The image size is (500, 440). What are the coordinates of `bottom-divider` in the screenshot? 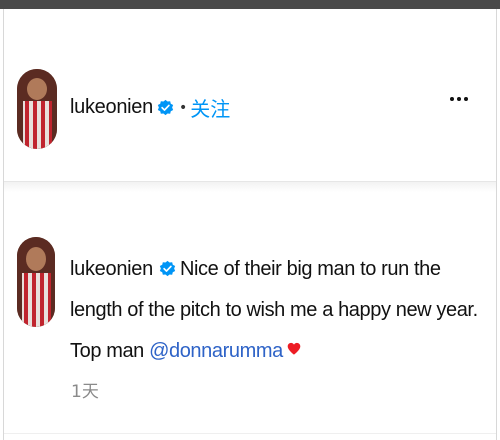 It's located at (250, 433).